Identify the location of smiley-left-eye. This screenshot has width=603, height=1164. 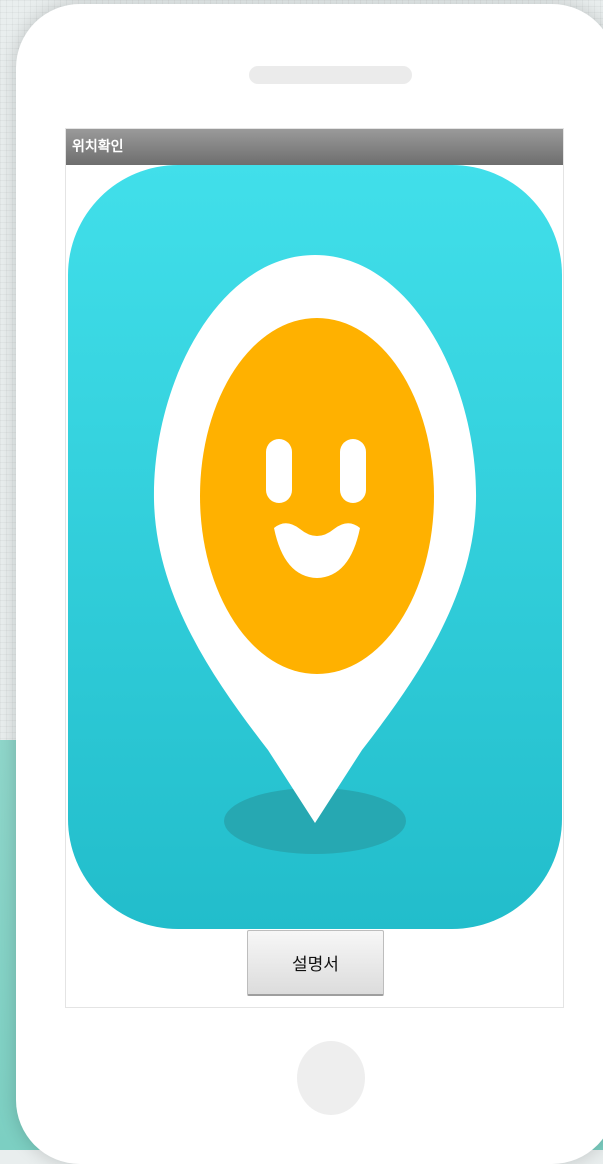
(279, 471).